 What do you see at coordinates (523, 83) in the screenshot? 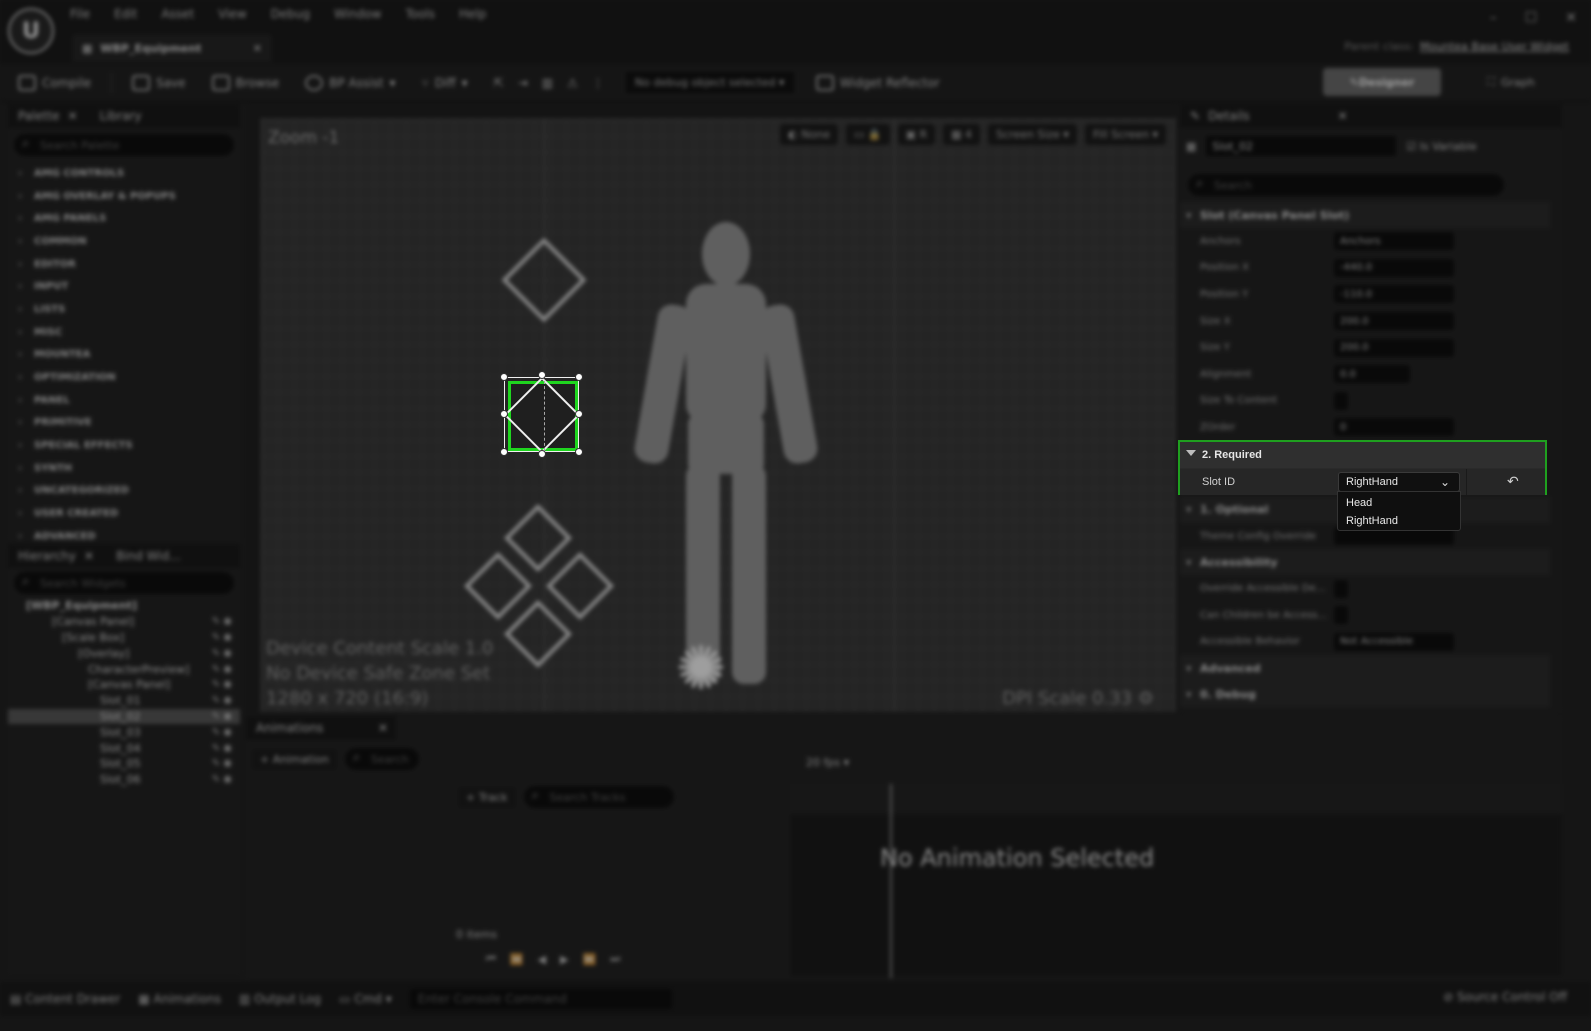
I see `step-icon: ⇥` at bounding box center [523, 83].